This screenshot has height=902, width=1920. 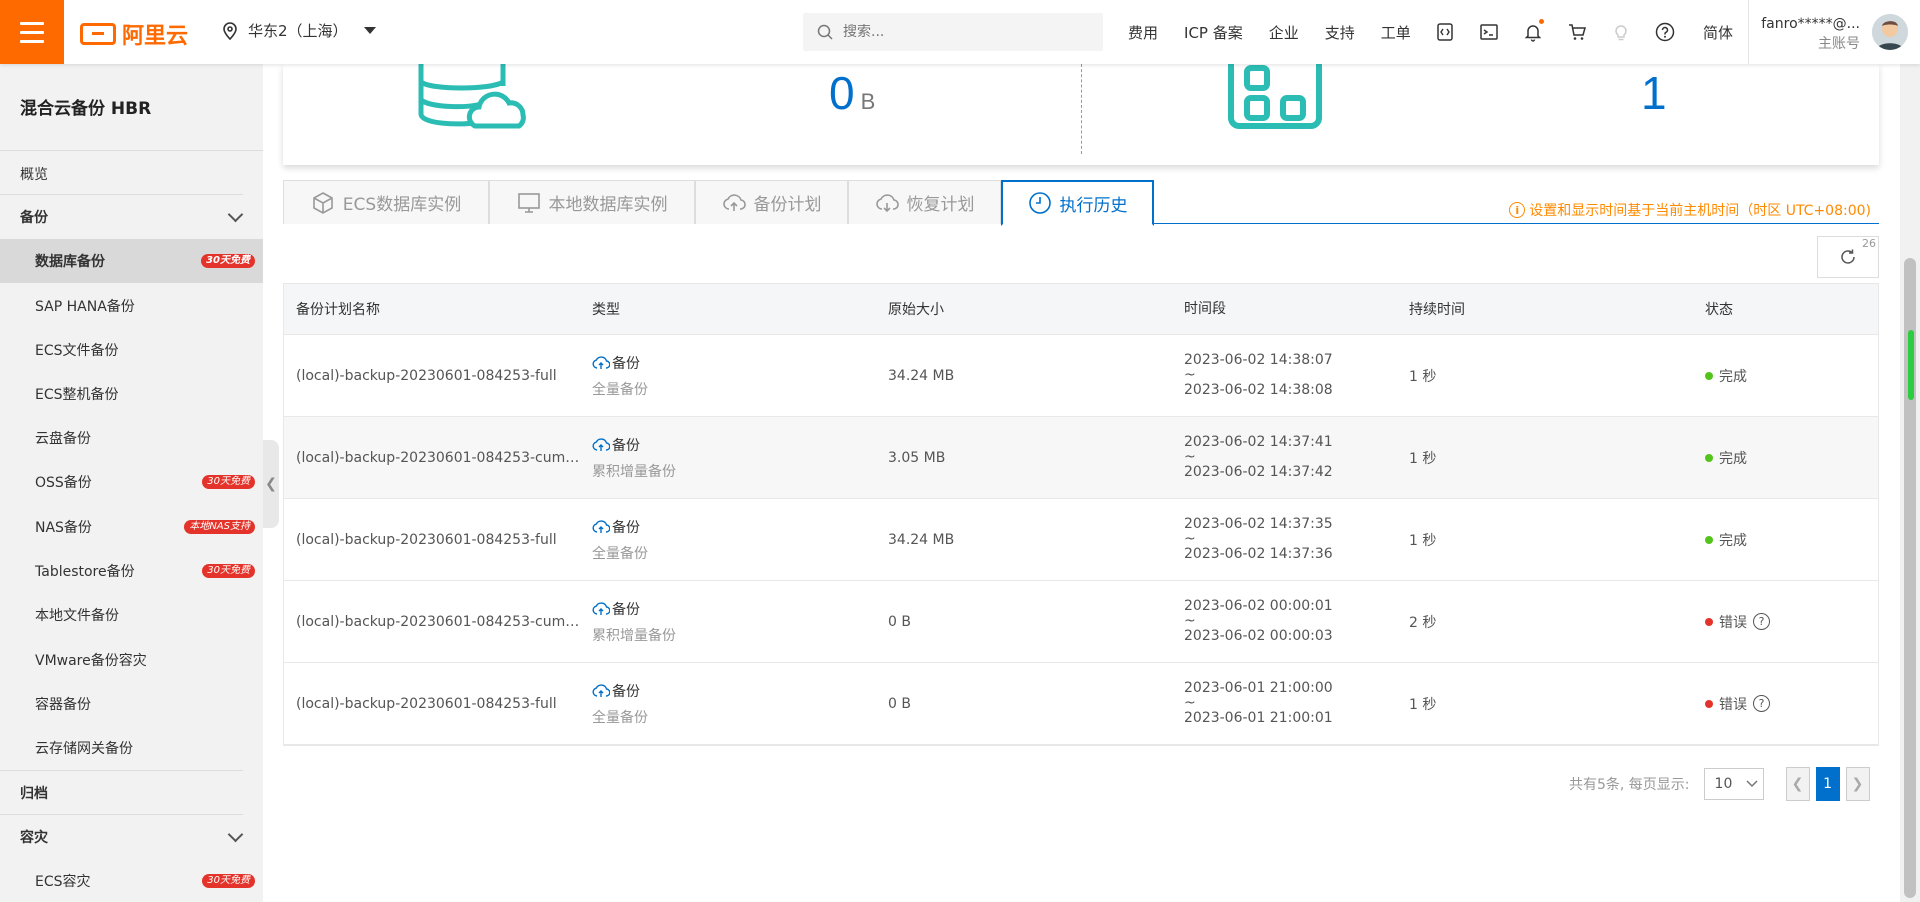 I want to click on sidebar-item-ecs-dr: ECS容灾 30天免费, so click(x=131, y=880).